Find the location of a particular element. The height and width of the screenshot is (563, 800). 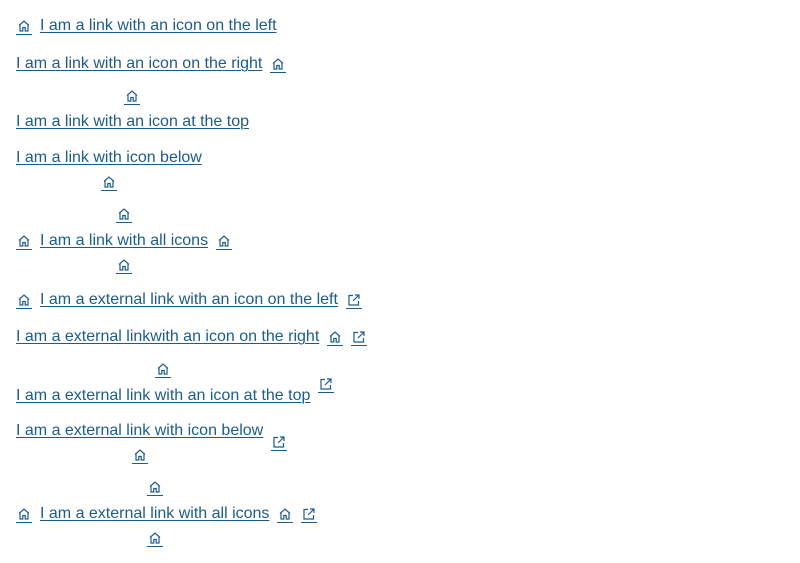

ext-link-all-icons-row: I am a external link with all icons is located at coordinates (167, 514).